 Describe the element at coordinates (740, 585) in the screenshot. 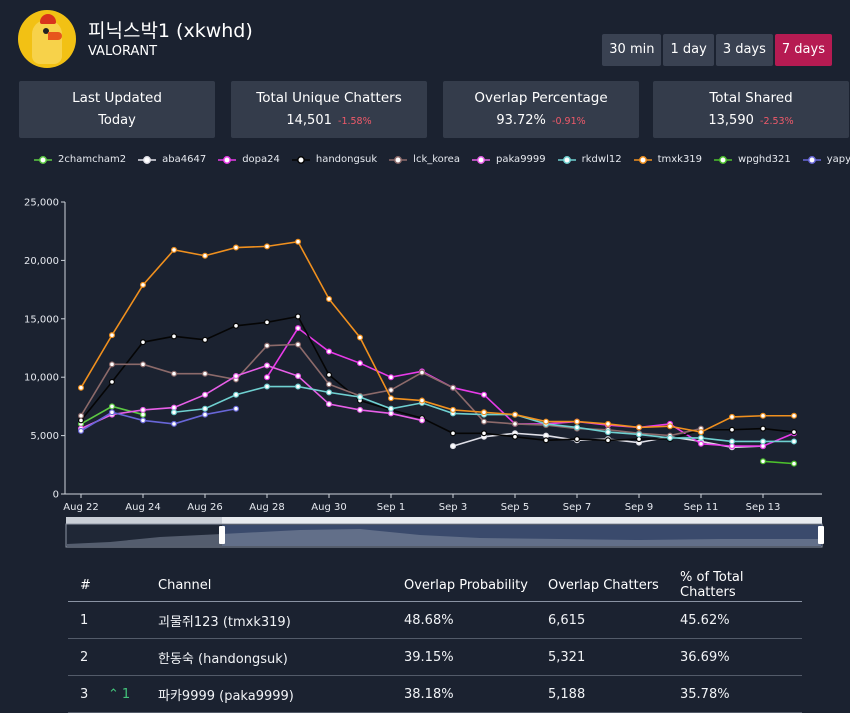

I see `col-pct-total: % of Total Chatters` at that location.